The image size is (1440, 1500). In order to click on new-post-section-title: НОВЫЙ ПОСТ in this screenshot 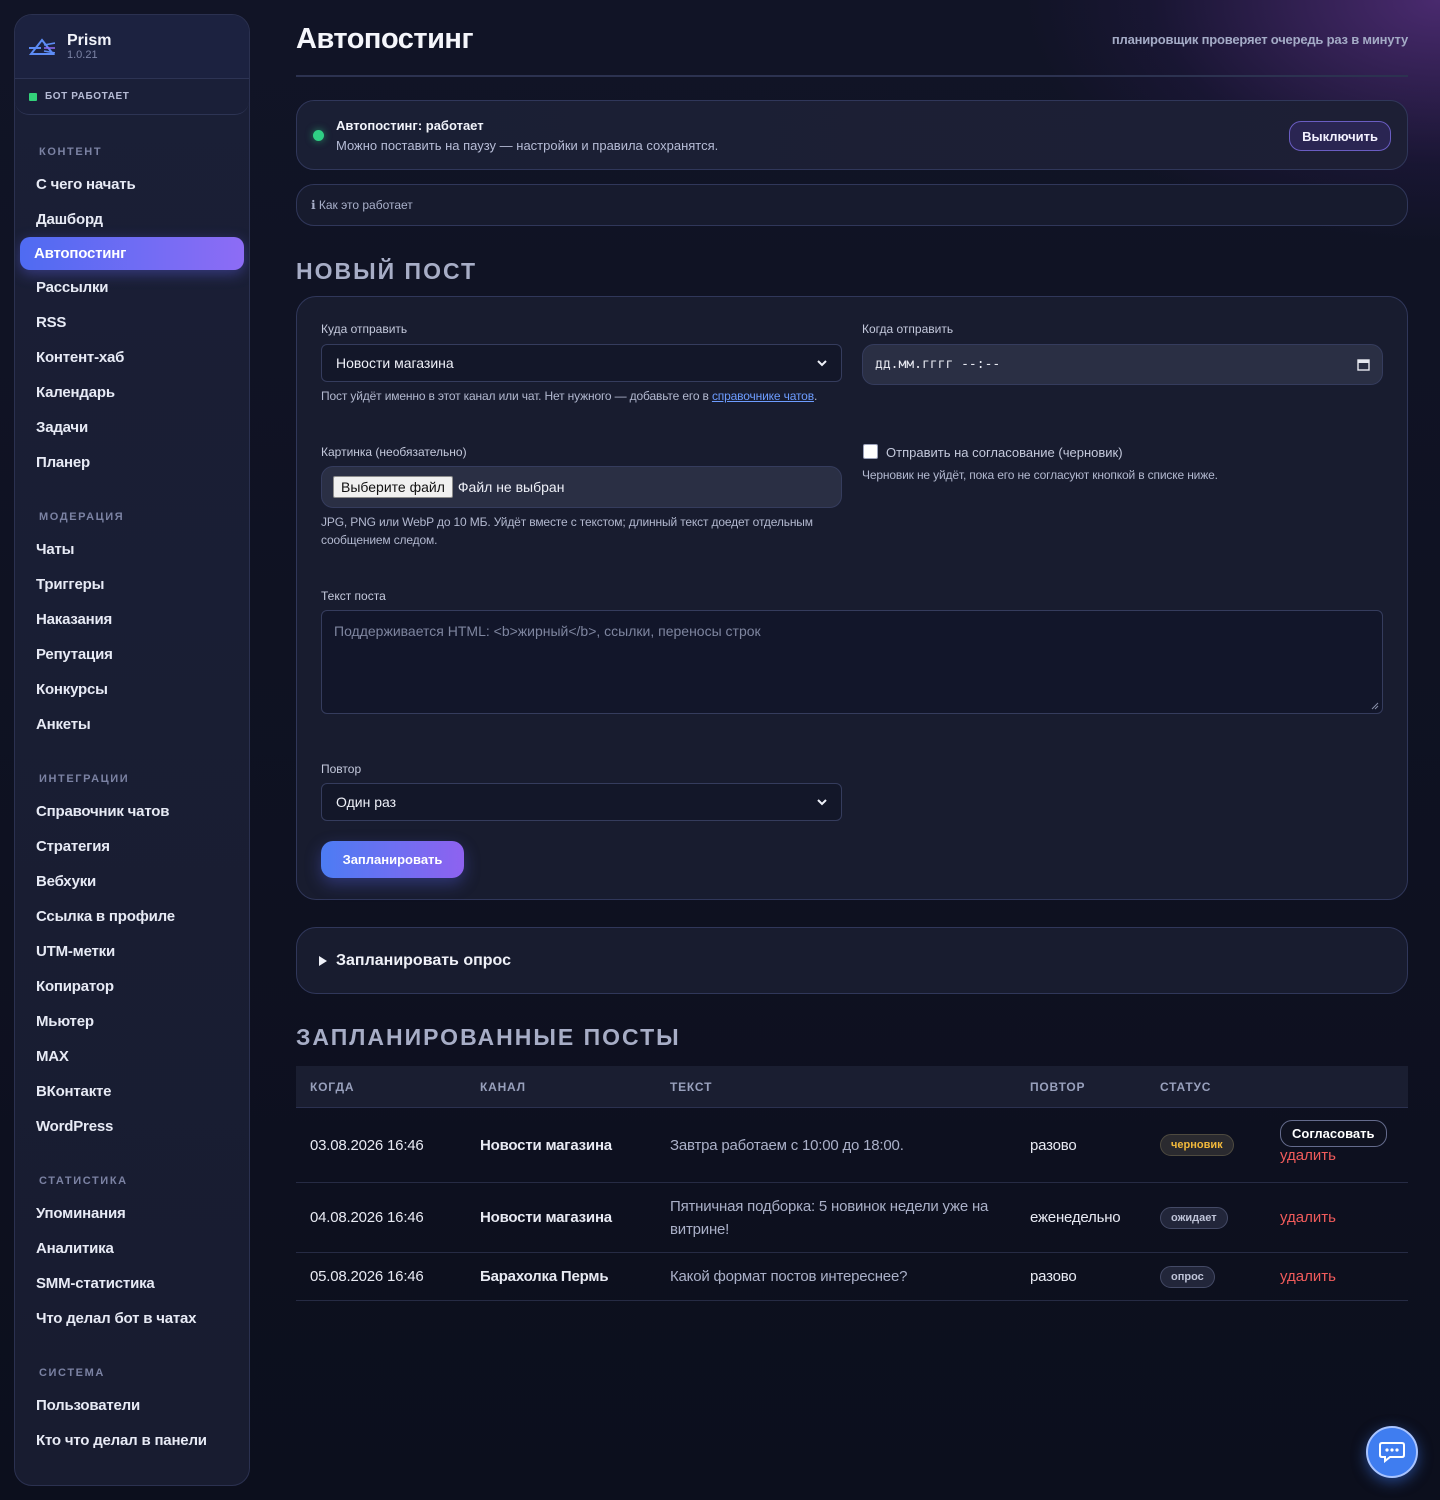, I will do `click(387, 271)`.